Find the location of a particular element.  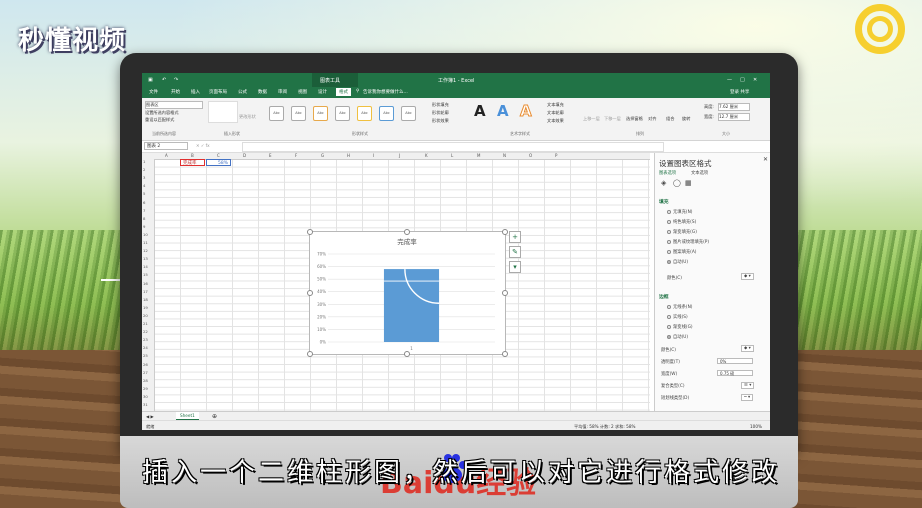

effects-icon: ◯ is located at coordinates (677, 183).